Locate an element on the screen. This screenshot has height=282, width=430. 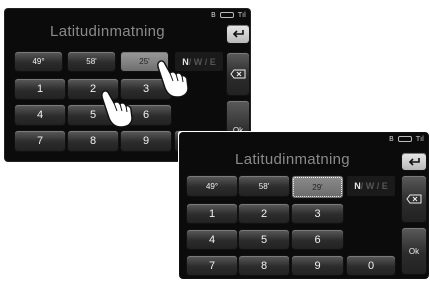
key-0: 0 is located at coordinates (371, 265).